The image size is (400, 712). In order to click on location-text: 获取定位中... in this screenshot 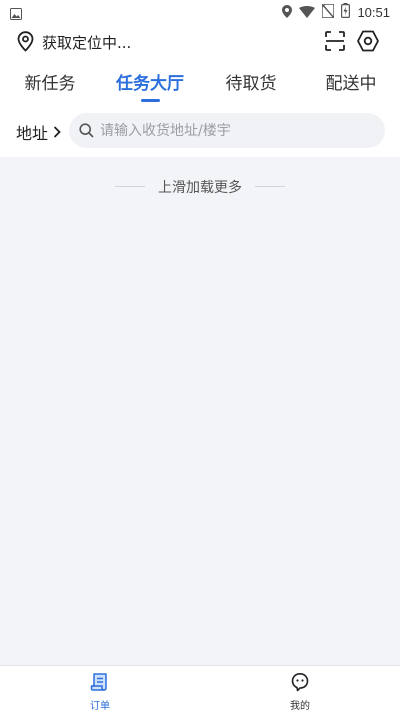, I will do `click(86, 42)`.